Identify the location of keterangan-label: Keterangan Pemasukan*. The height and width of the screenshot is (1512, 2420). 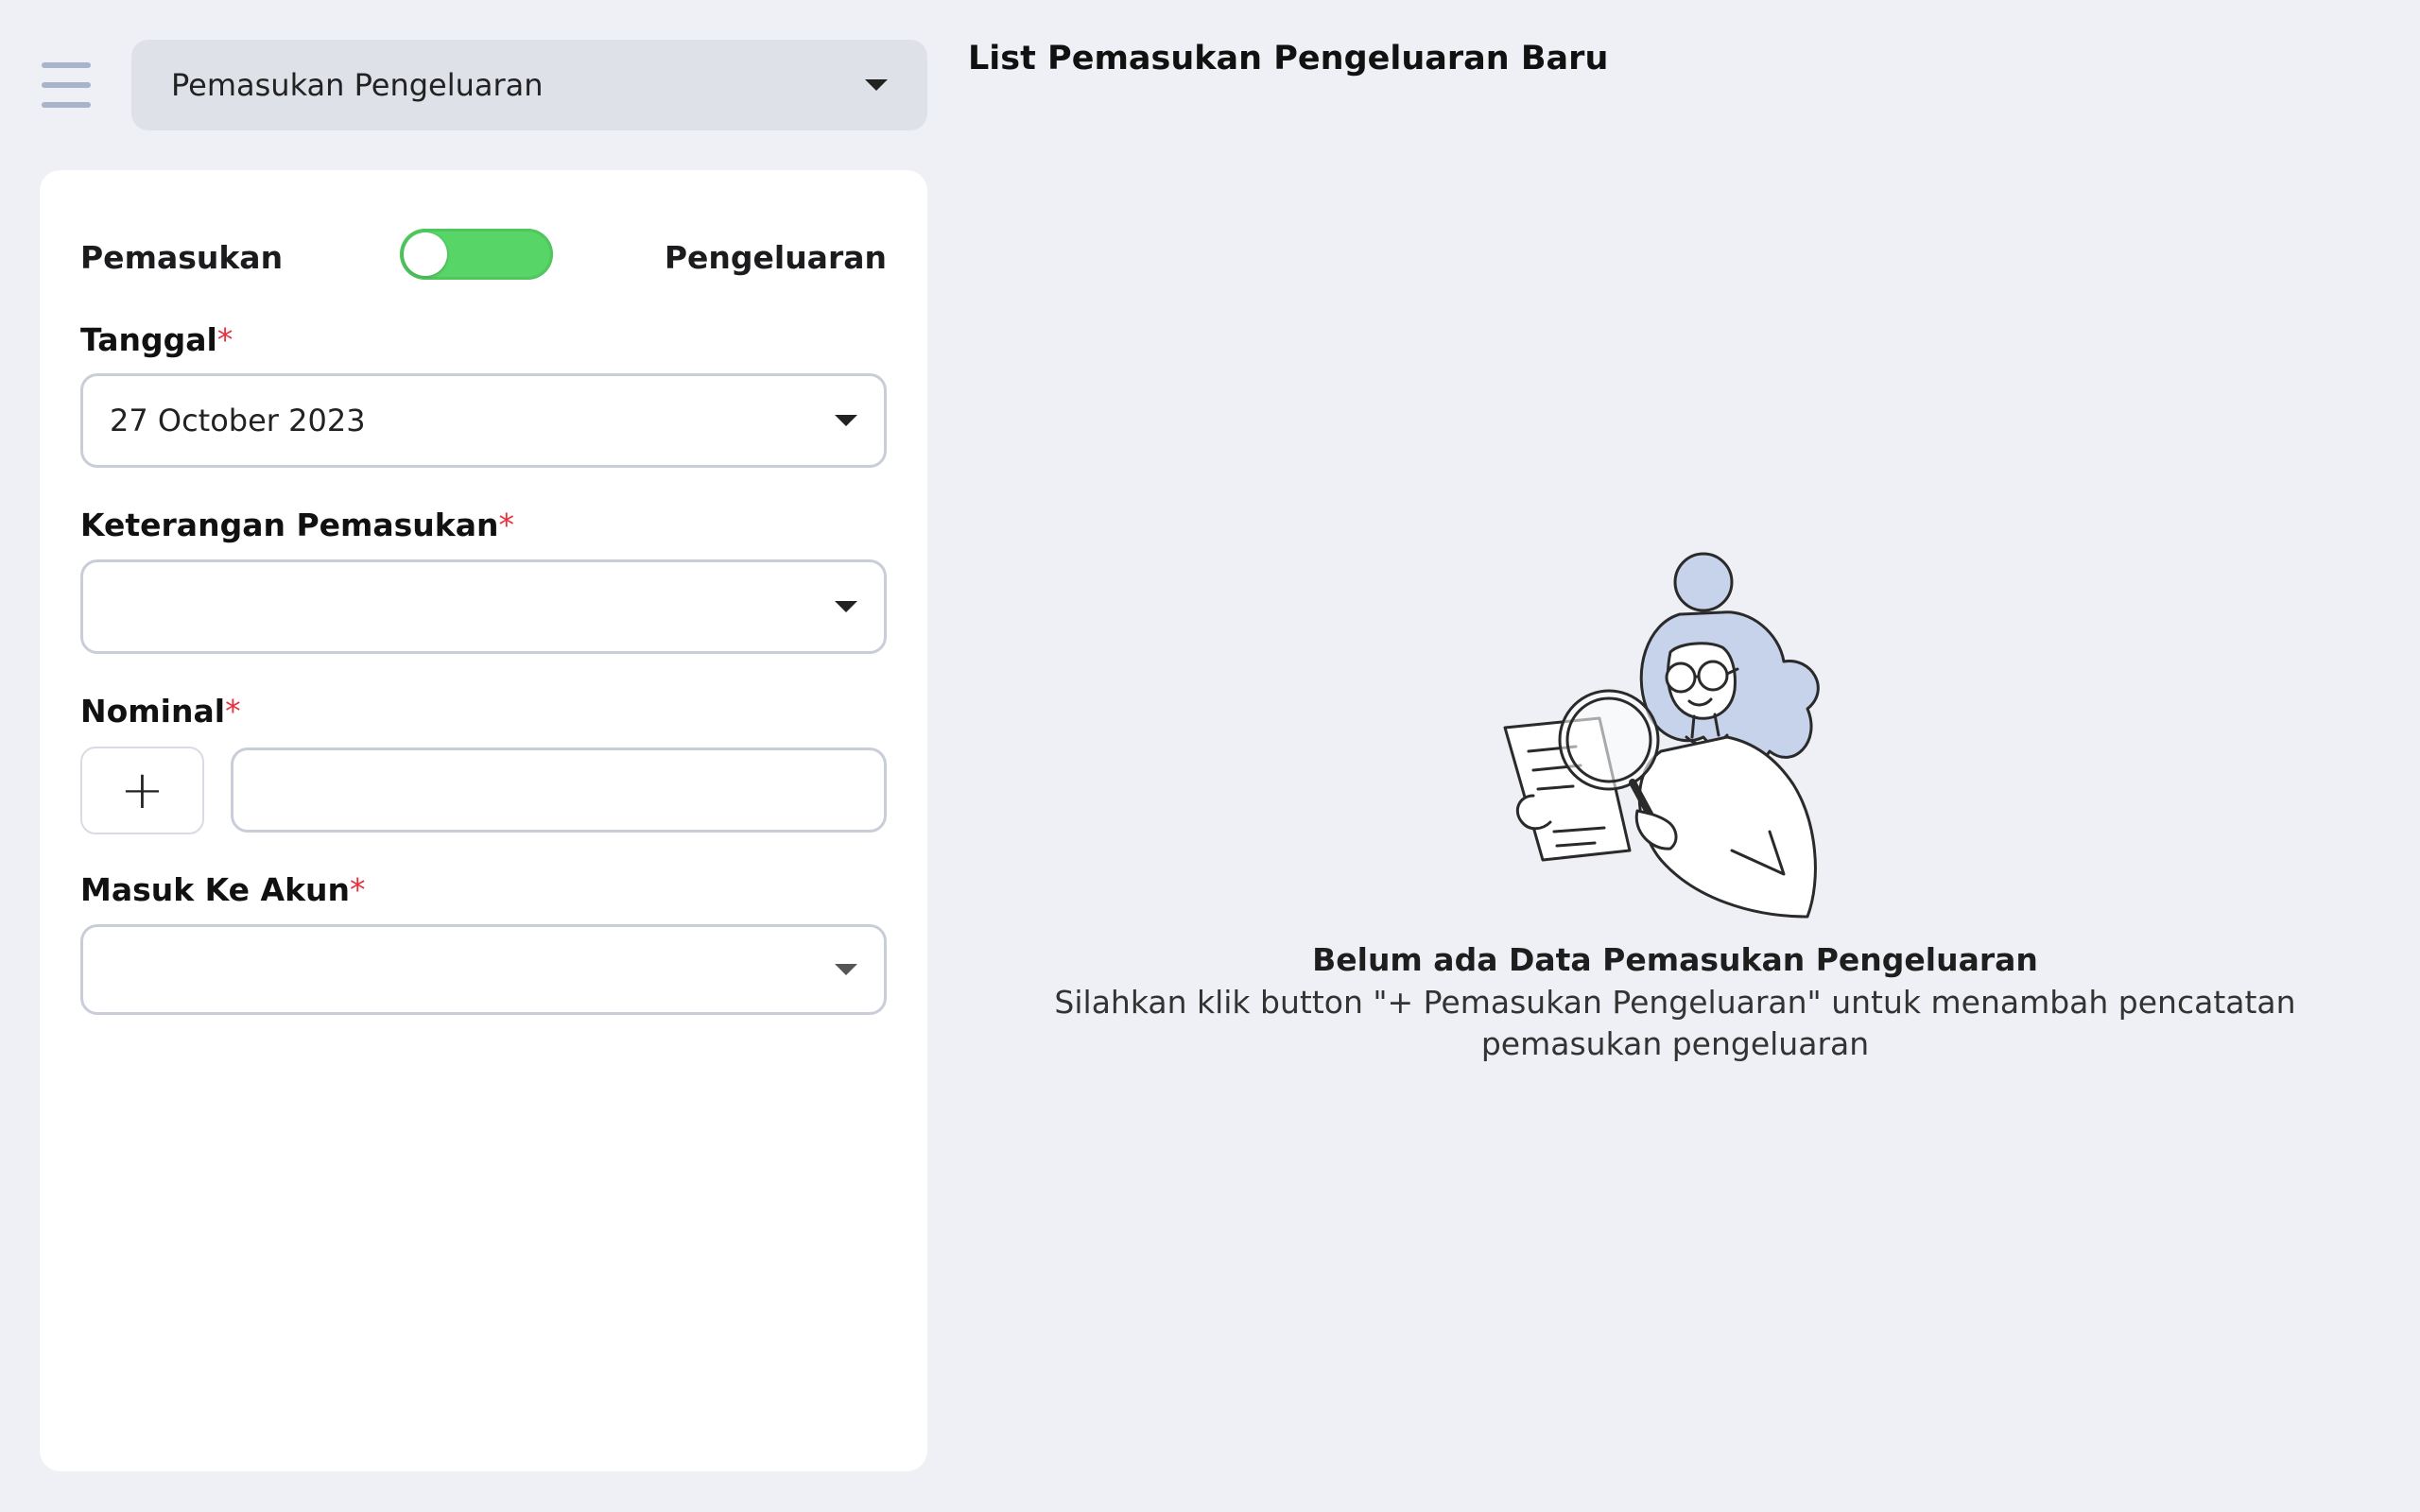
(297, 525).